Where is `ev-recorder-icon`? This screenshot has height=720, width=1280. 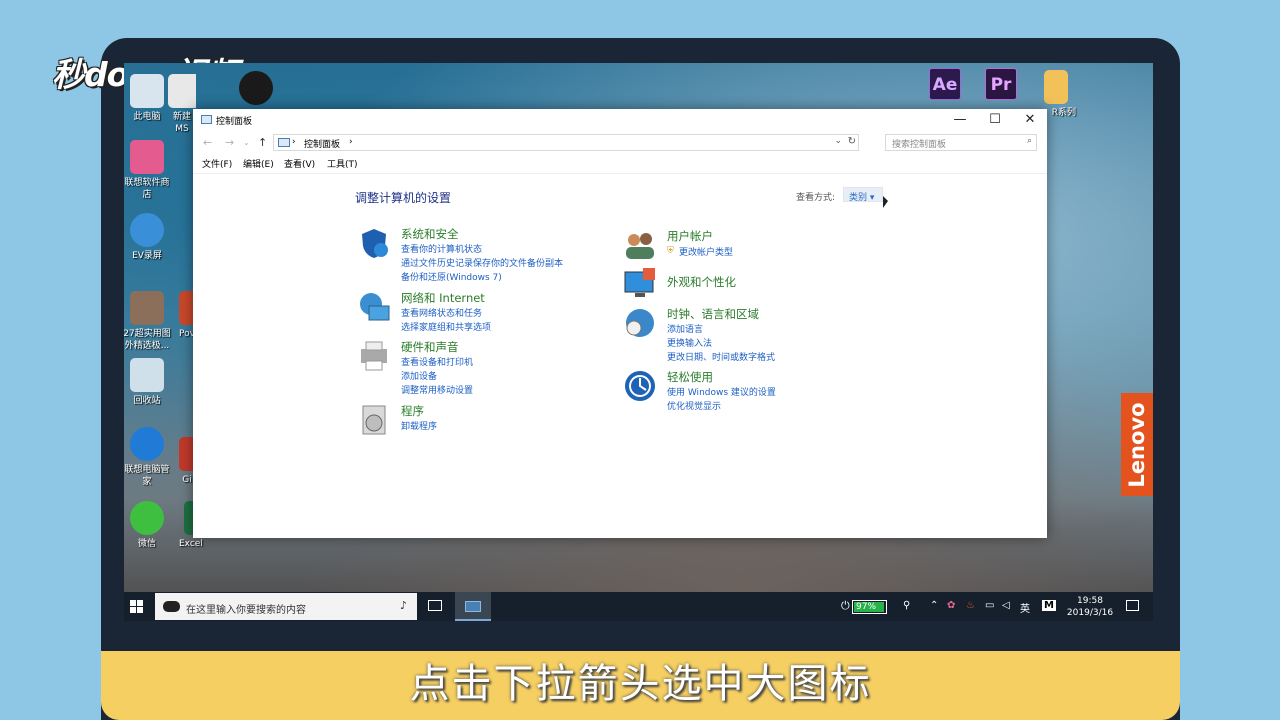 ev-recorder-icon is located at coordinates (147, 230).